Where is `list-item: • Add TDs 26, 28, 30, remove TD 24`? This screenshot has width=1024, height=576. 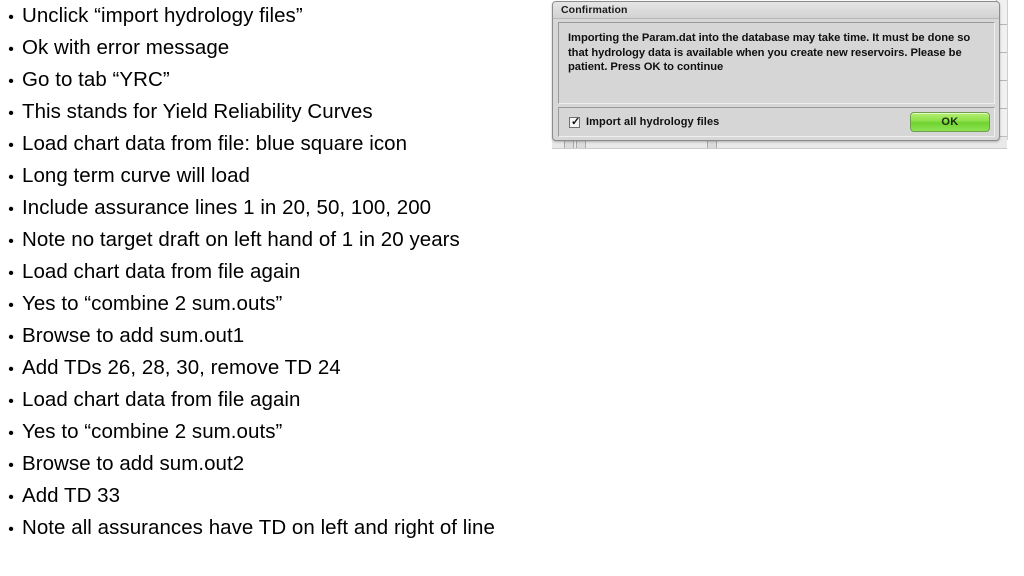
list-item: • Add TDs 26, 28, 30, remove TD 24 is located at coordinates (300, 368).